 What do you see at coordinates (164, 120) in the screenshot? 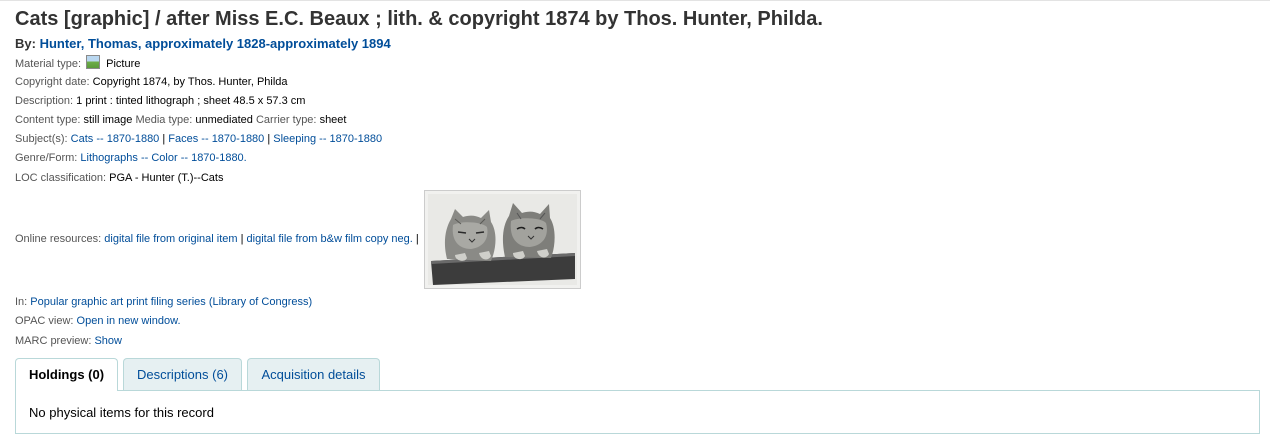
I see `media-type-label: Media type:` at bounding box center [164, 120].